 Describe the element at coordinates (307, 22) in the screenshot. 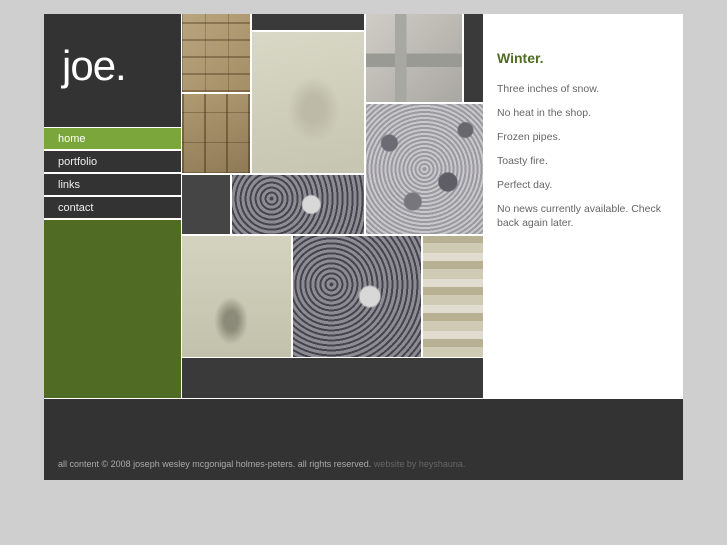

I see `gallery-tile-dark-strip` at that location.